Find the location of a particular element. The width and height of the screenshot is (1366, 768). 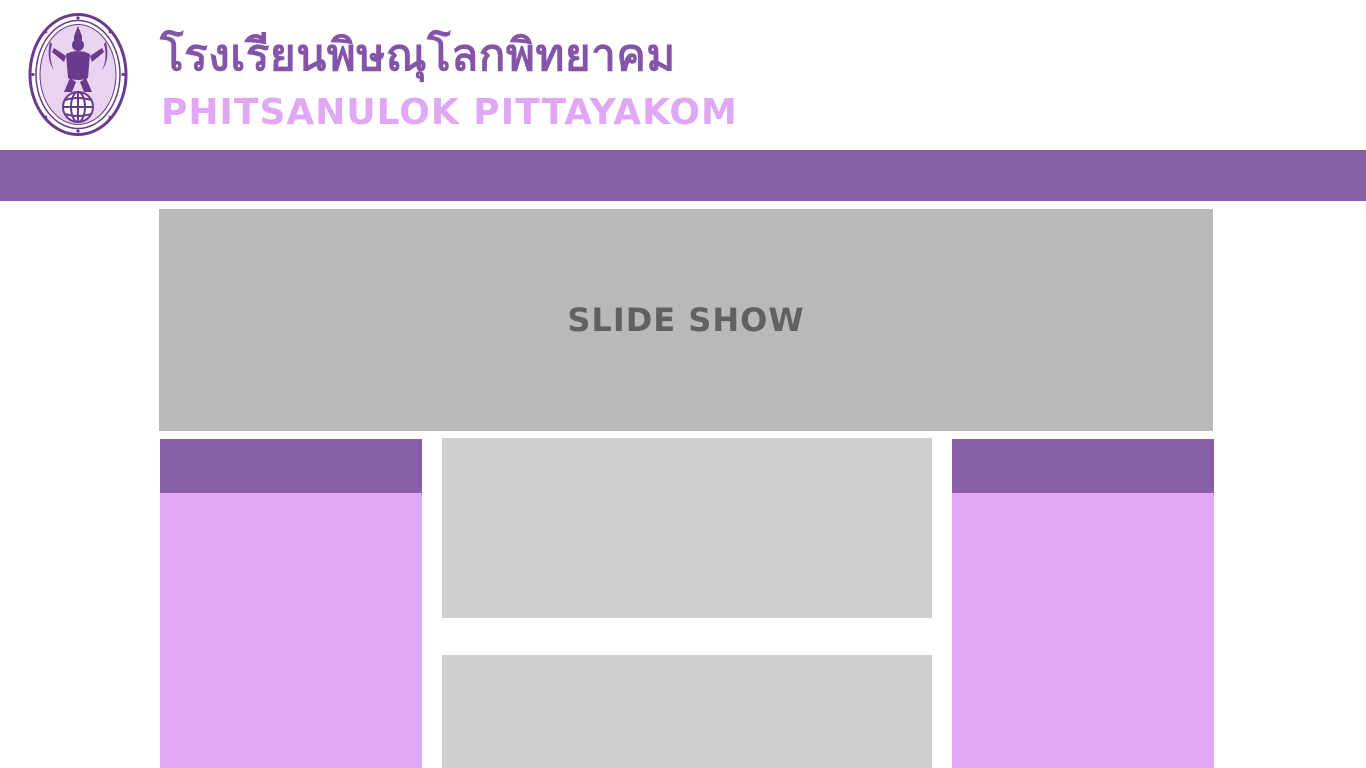

content-panel-top is located at coordinates (687, 528).